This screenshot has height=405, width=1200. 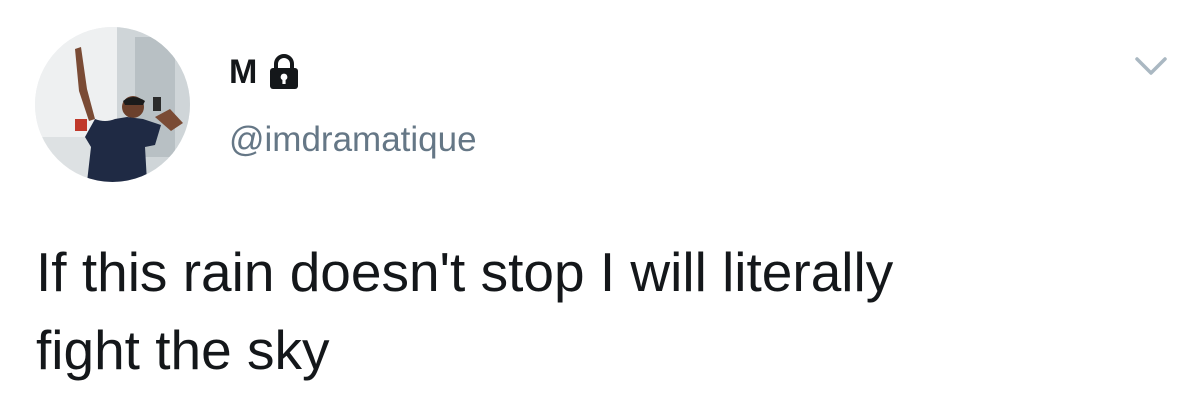 What do you see at coordinates (353, 139) in the screenshot?
I see `username-handle: @imdramatique` at bounding box center [353, 139].